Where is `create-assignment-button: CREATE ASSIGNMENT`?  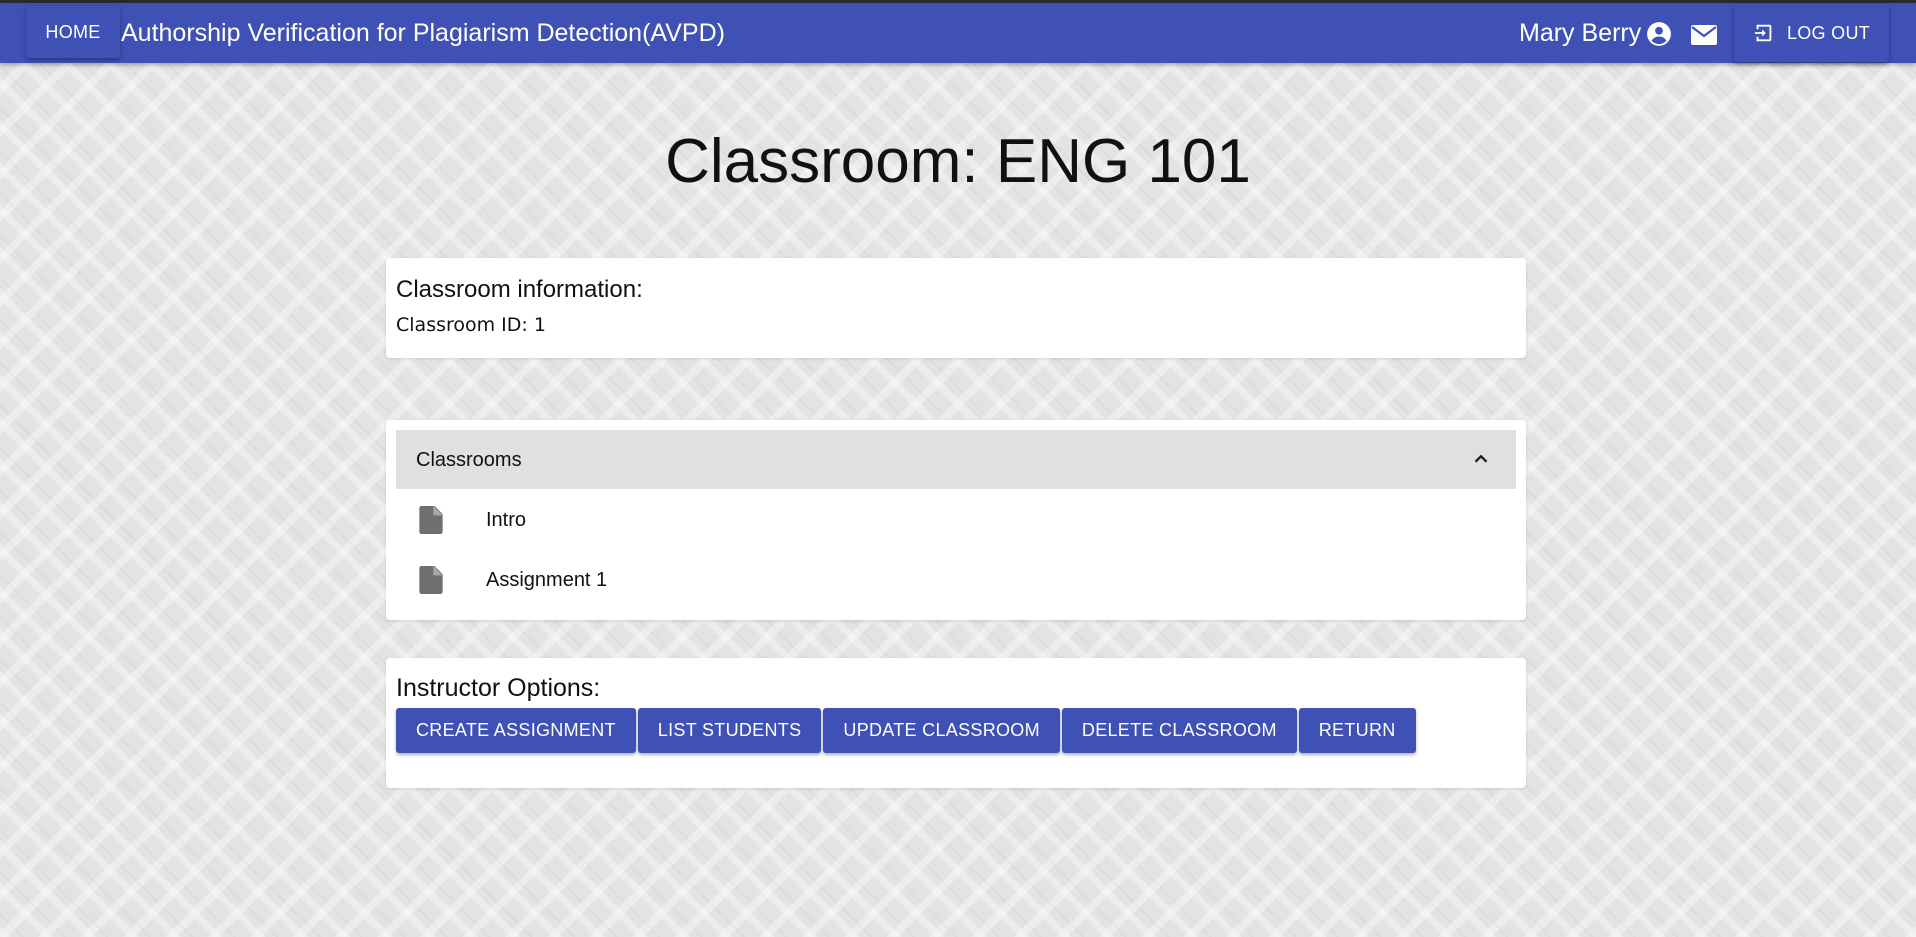
create-assignment-button: CREATE ASSIGNMENT is located at coordinates (516, 730).